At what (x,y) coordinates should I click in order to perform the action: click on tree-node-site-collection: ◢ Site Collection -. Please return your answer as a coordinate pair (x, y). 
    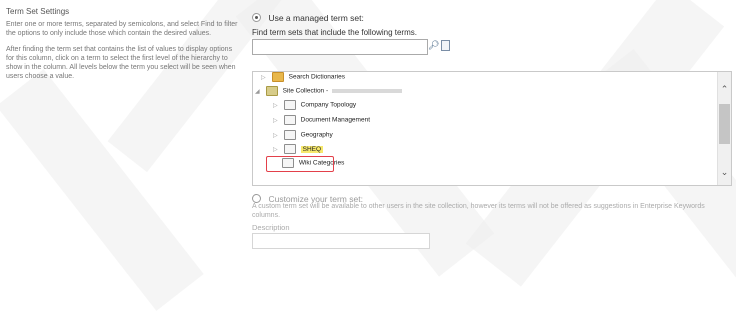
    Looking at the image, I should click on (328, 92).